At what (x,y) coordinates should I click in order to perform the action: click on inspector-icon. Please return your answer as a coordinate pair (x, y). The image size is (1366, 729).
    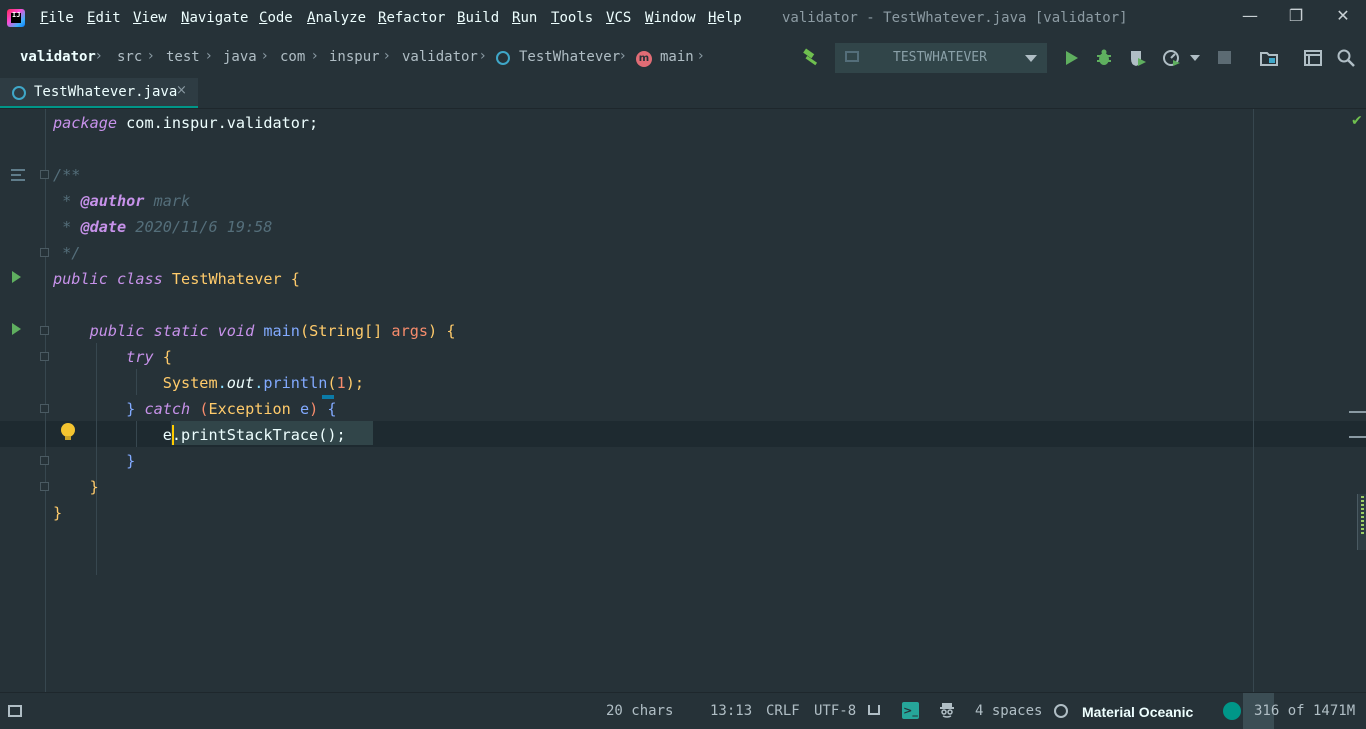
    Looking at the image, I should click on (947, 710).